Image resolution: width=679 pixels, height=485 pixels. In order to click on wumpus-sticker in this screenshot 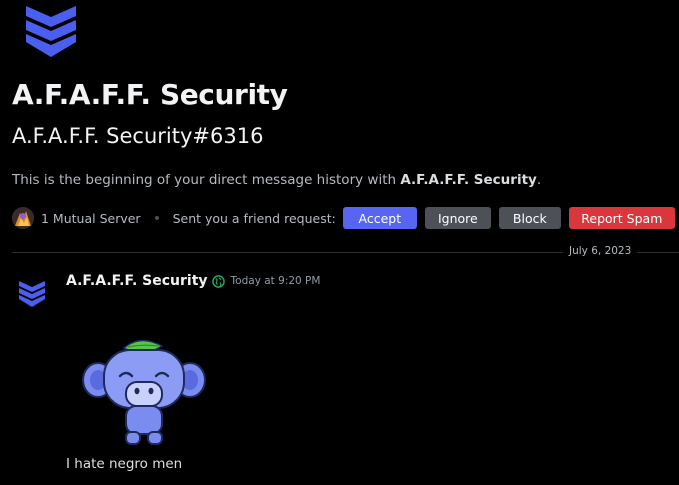, I will do `click(144, 392)`.